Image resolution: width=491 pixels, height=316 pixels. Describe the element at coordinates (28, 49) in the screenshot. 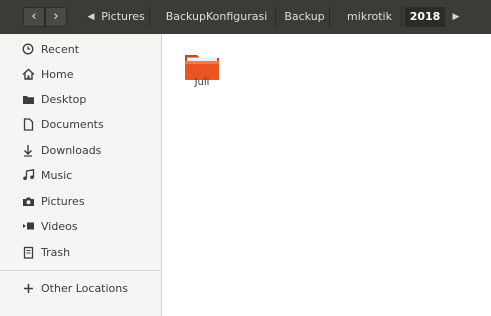

I see `clock-icon` at that location.